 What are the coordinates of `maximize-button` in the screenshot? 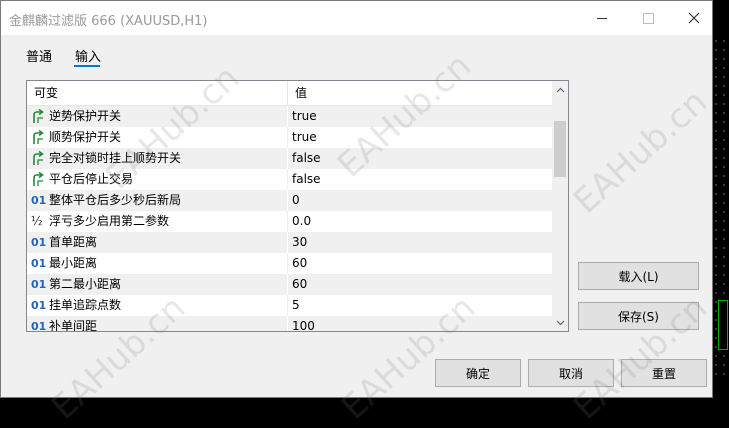 It's located at (648, 18).